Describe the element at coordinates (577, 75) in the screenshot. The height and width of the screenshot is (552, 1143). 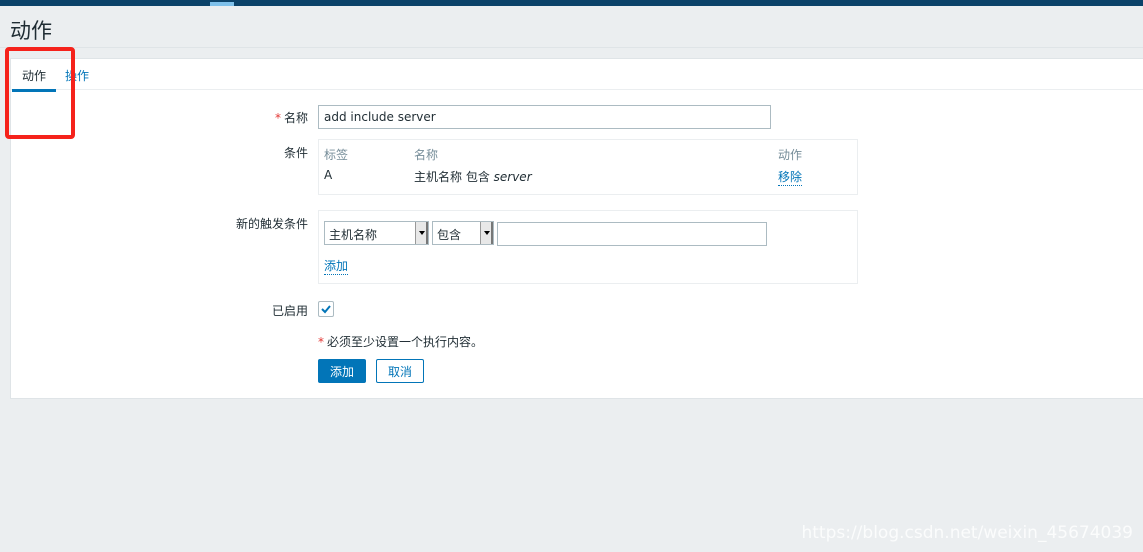
I see `tab-bar: 动作 操作` at that location.